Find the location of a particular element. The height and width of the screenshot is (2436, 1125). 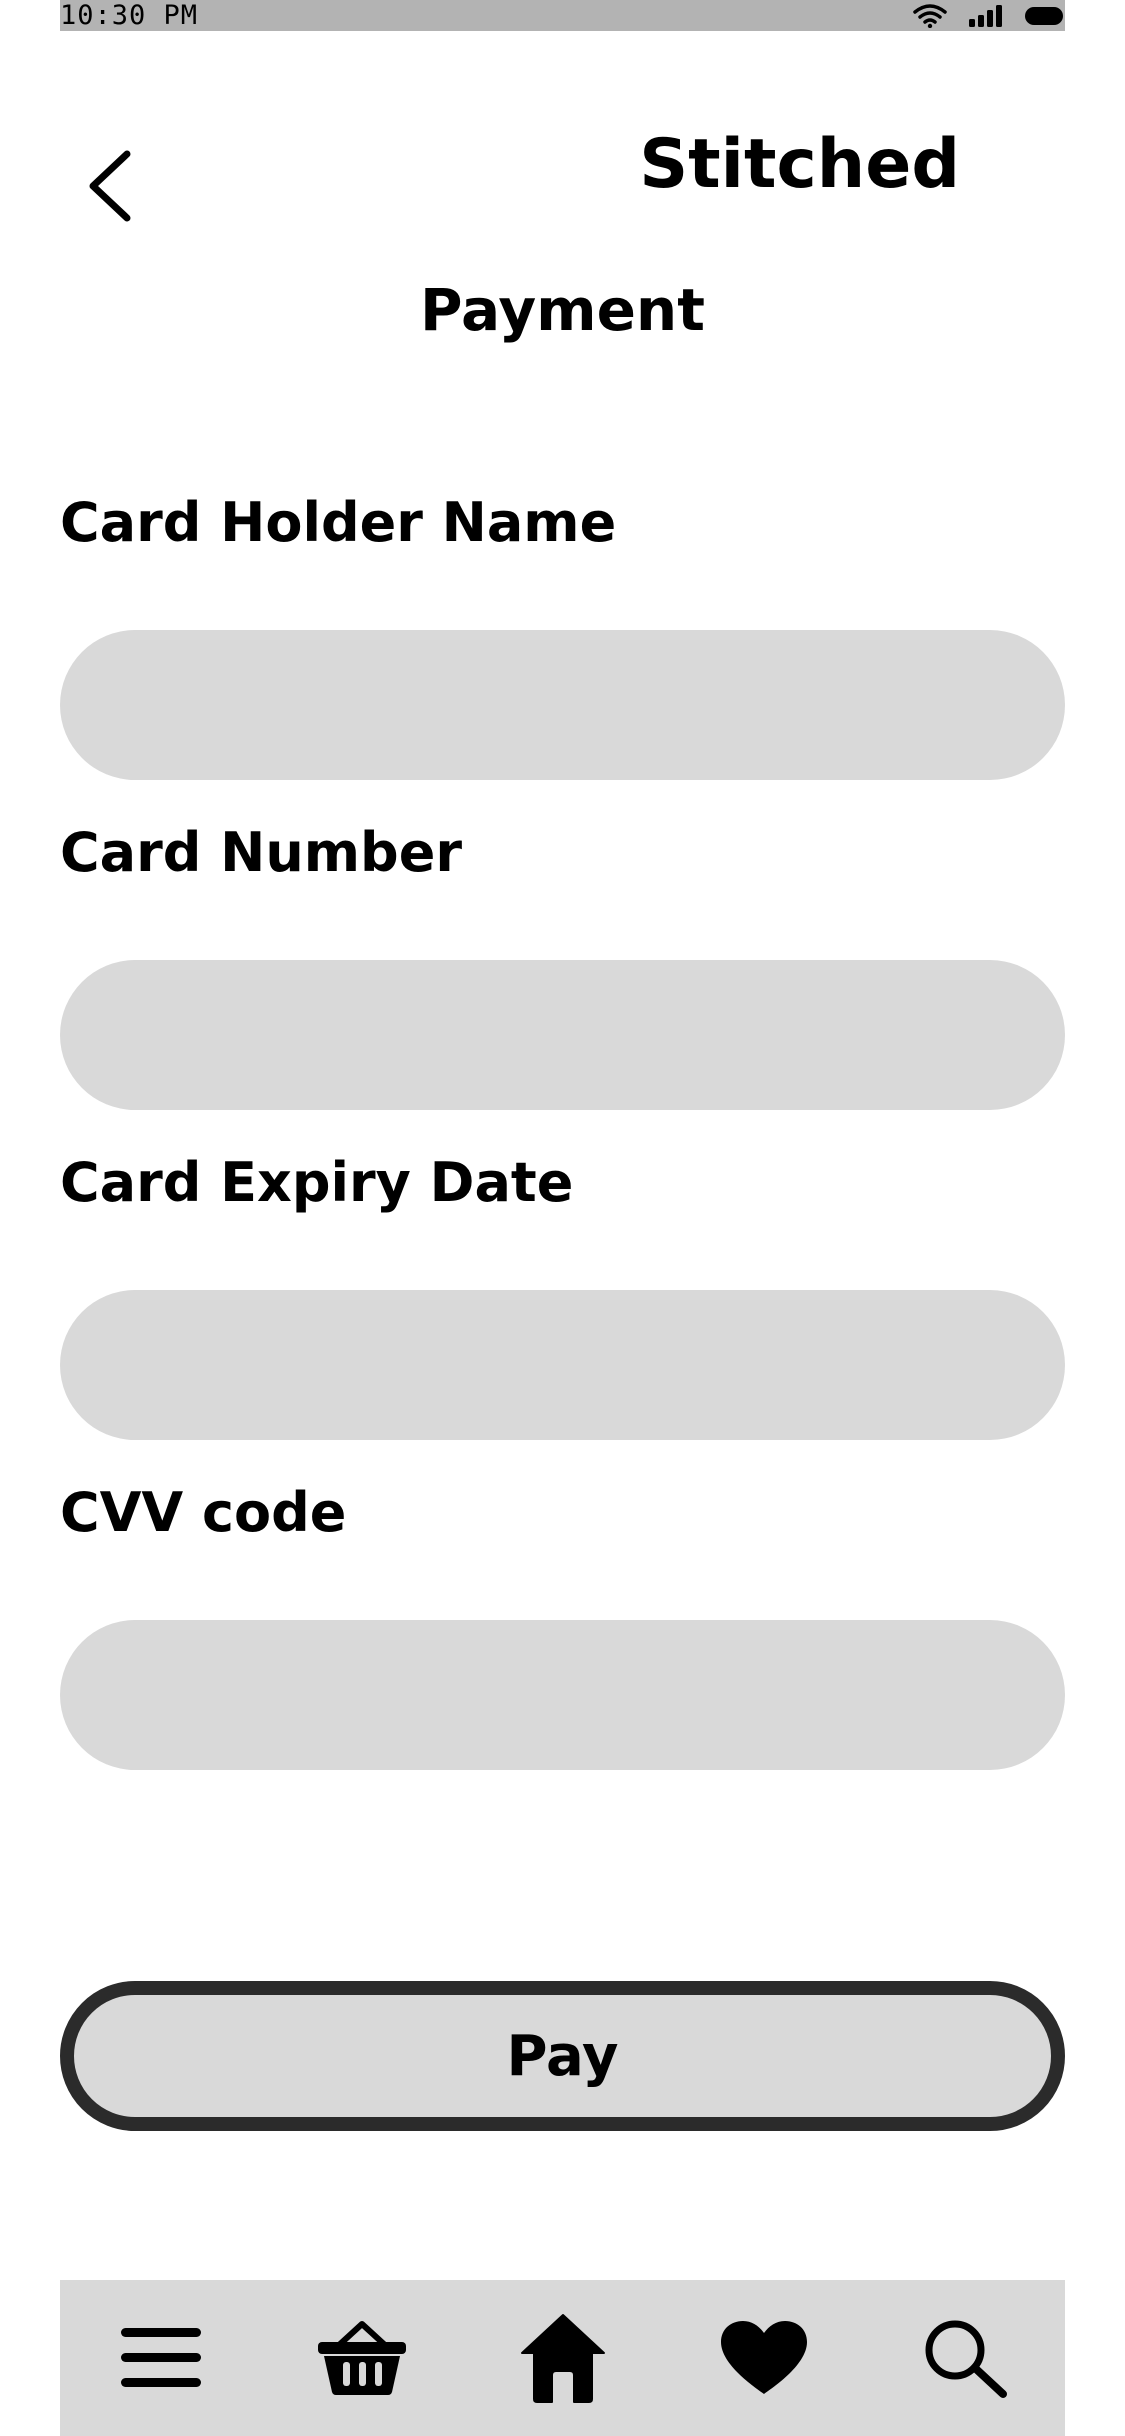

card-number-label: Card Number is located at coordinates (261, 852).